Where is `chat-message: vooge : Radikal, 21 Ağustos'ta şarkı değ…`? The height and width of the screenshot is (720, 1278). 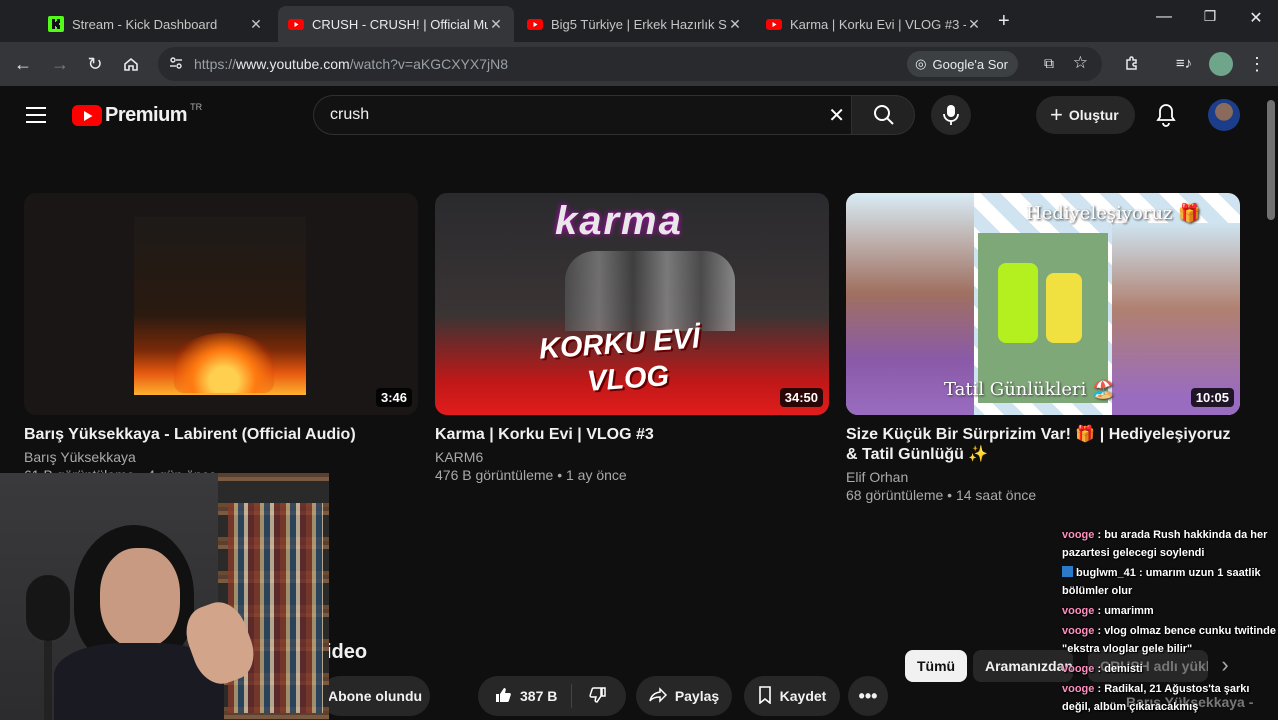
chat-message: vooge : Radikal, 21 Ağustos'ta şarkı değ… is located at coordinates (1156, 698).